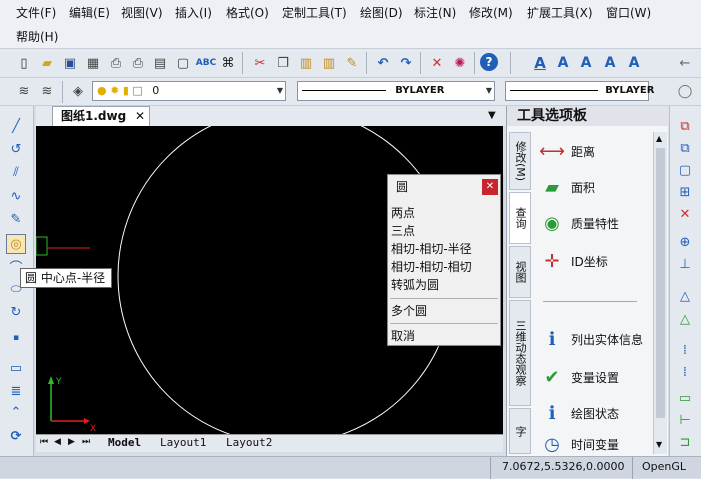  Describe the element at coordinates (685, 372) in the screenshot. I see `extend-icon: ⁞` at that location.